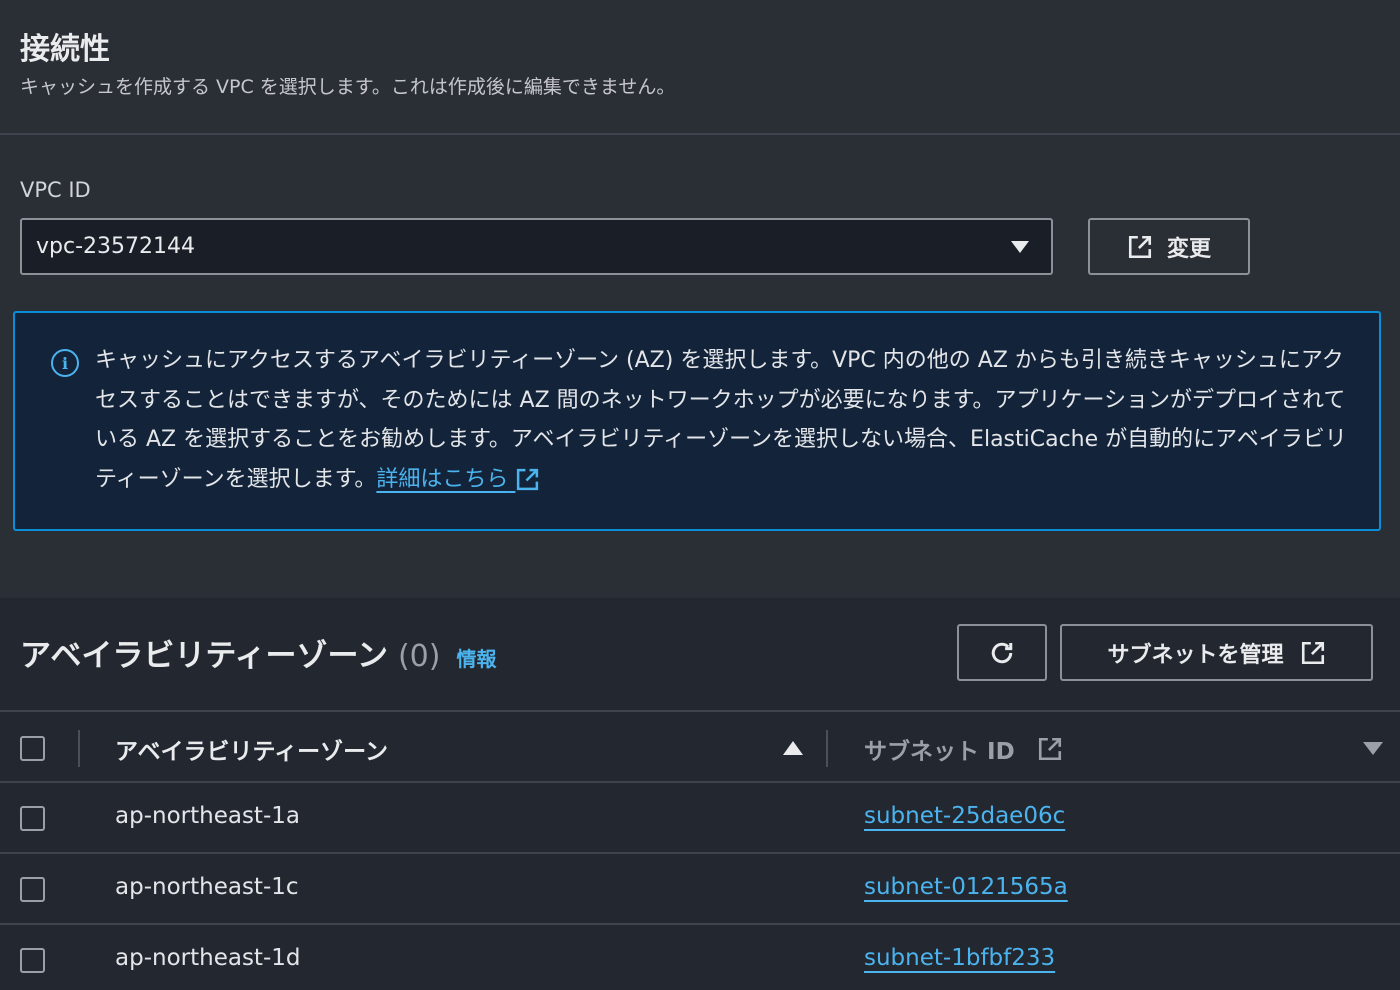 The image size is (1400, 990). What do you see at coordinates (32, 748) in the screenshot?
I see `select-all-checkbox` at bounding box center [32, 748].